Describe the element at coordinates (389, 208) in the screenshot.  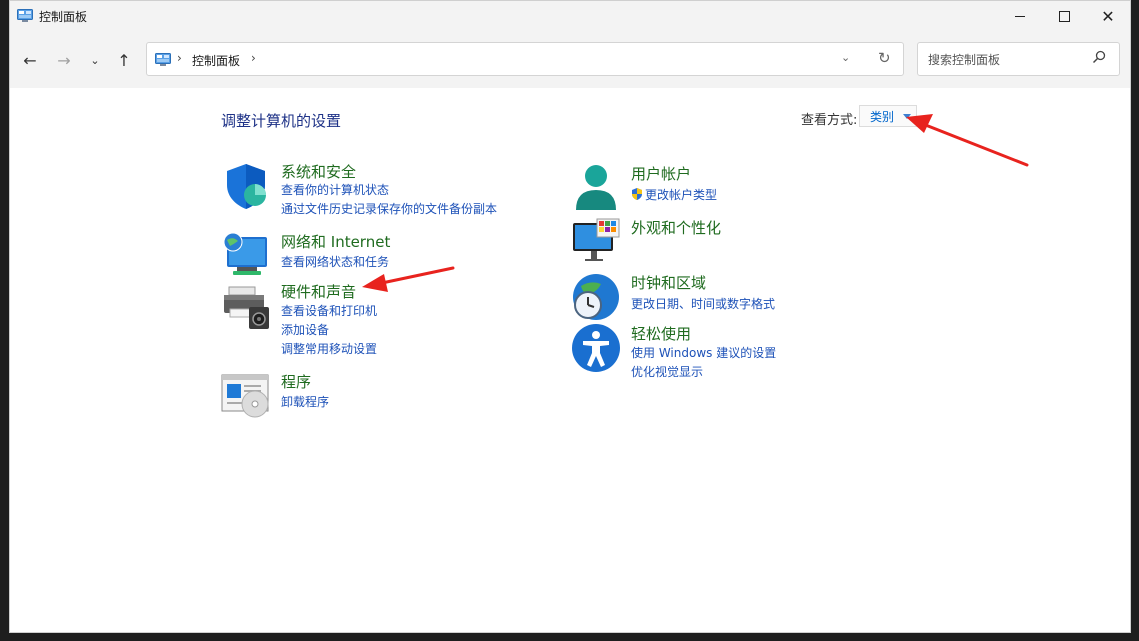
I see `link-file-history-backup: 通过文件历史记录保存你的文件备份副本` at that location.